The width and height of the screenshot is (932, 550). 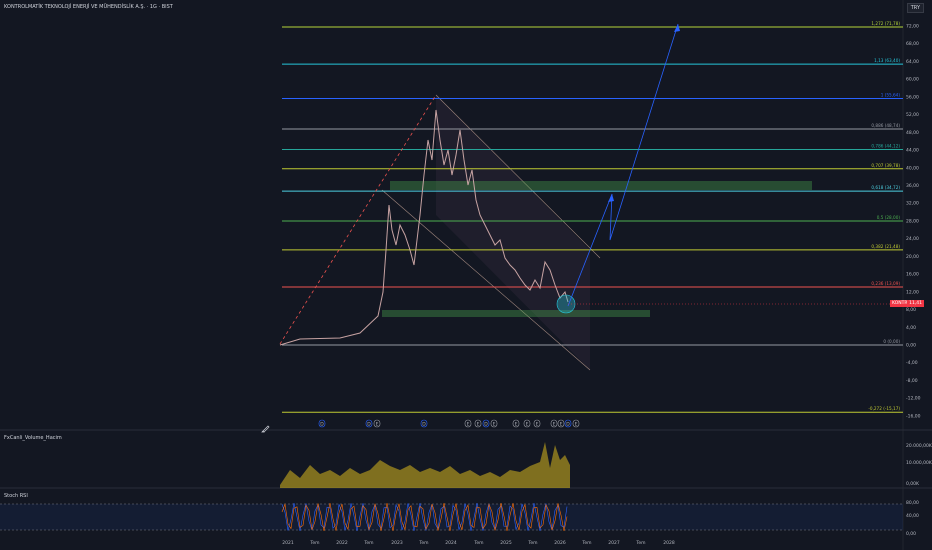 What do you see at coordinates (288, 543) in the screenshot?
I see `time-axis-label: 2021` at bounding box center [288, 543].